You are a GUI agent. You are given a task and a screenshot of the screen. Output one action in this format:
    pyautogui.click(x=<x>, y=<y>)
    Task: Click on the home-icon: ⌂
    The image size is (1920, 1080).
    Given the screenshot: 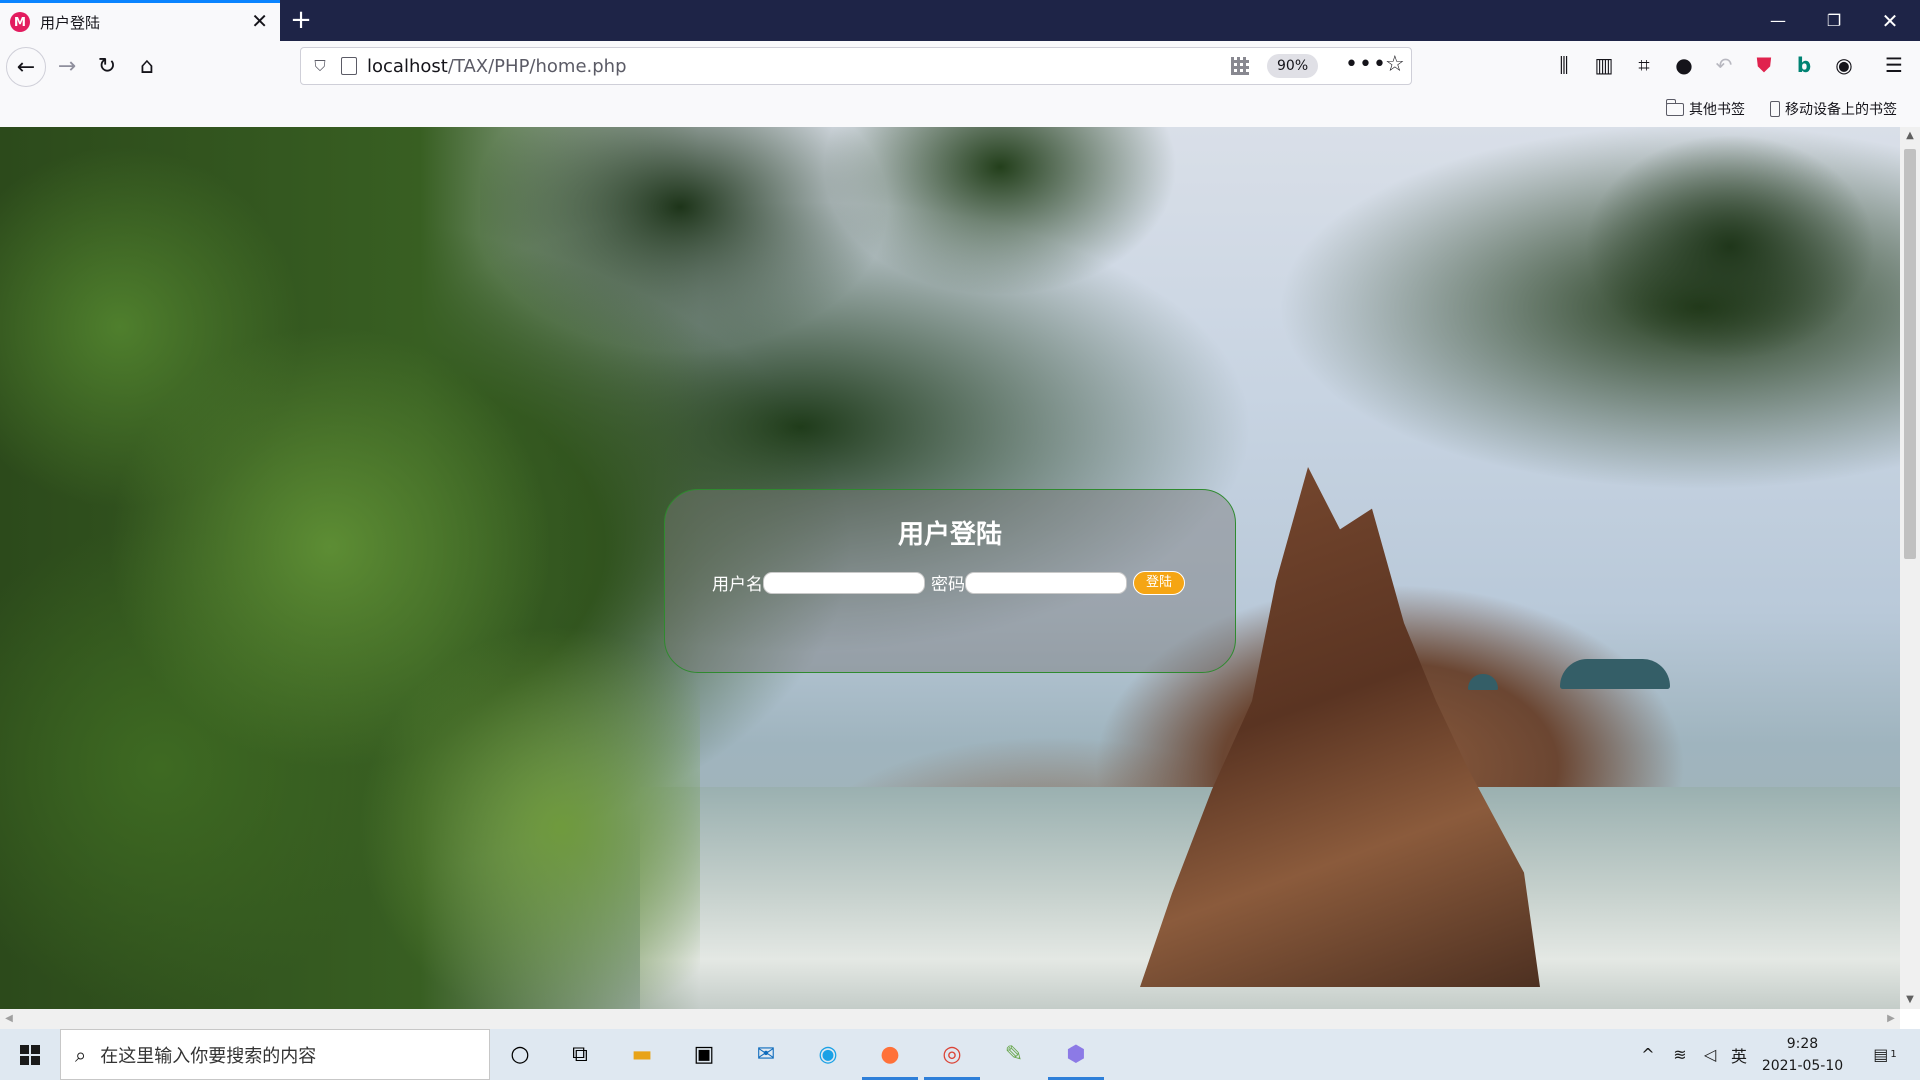 What is the action you would take?
    pyautogui.click(x=147, y=66)
    